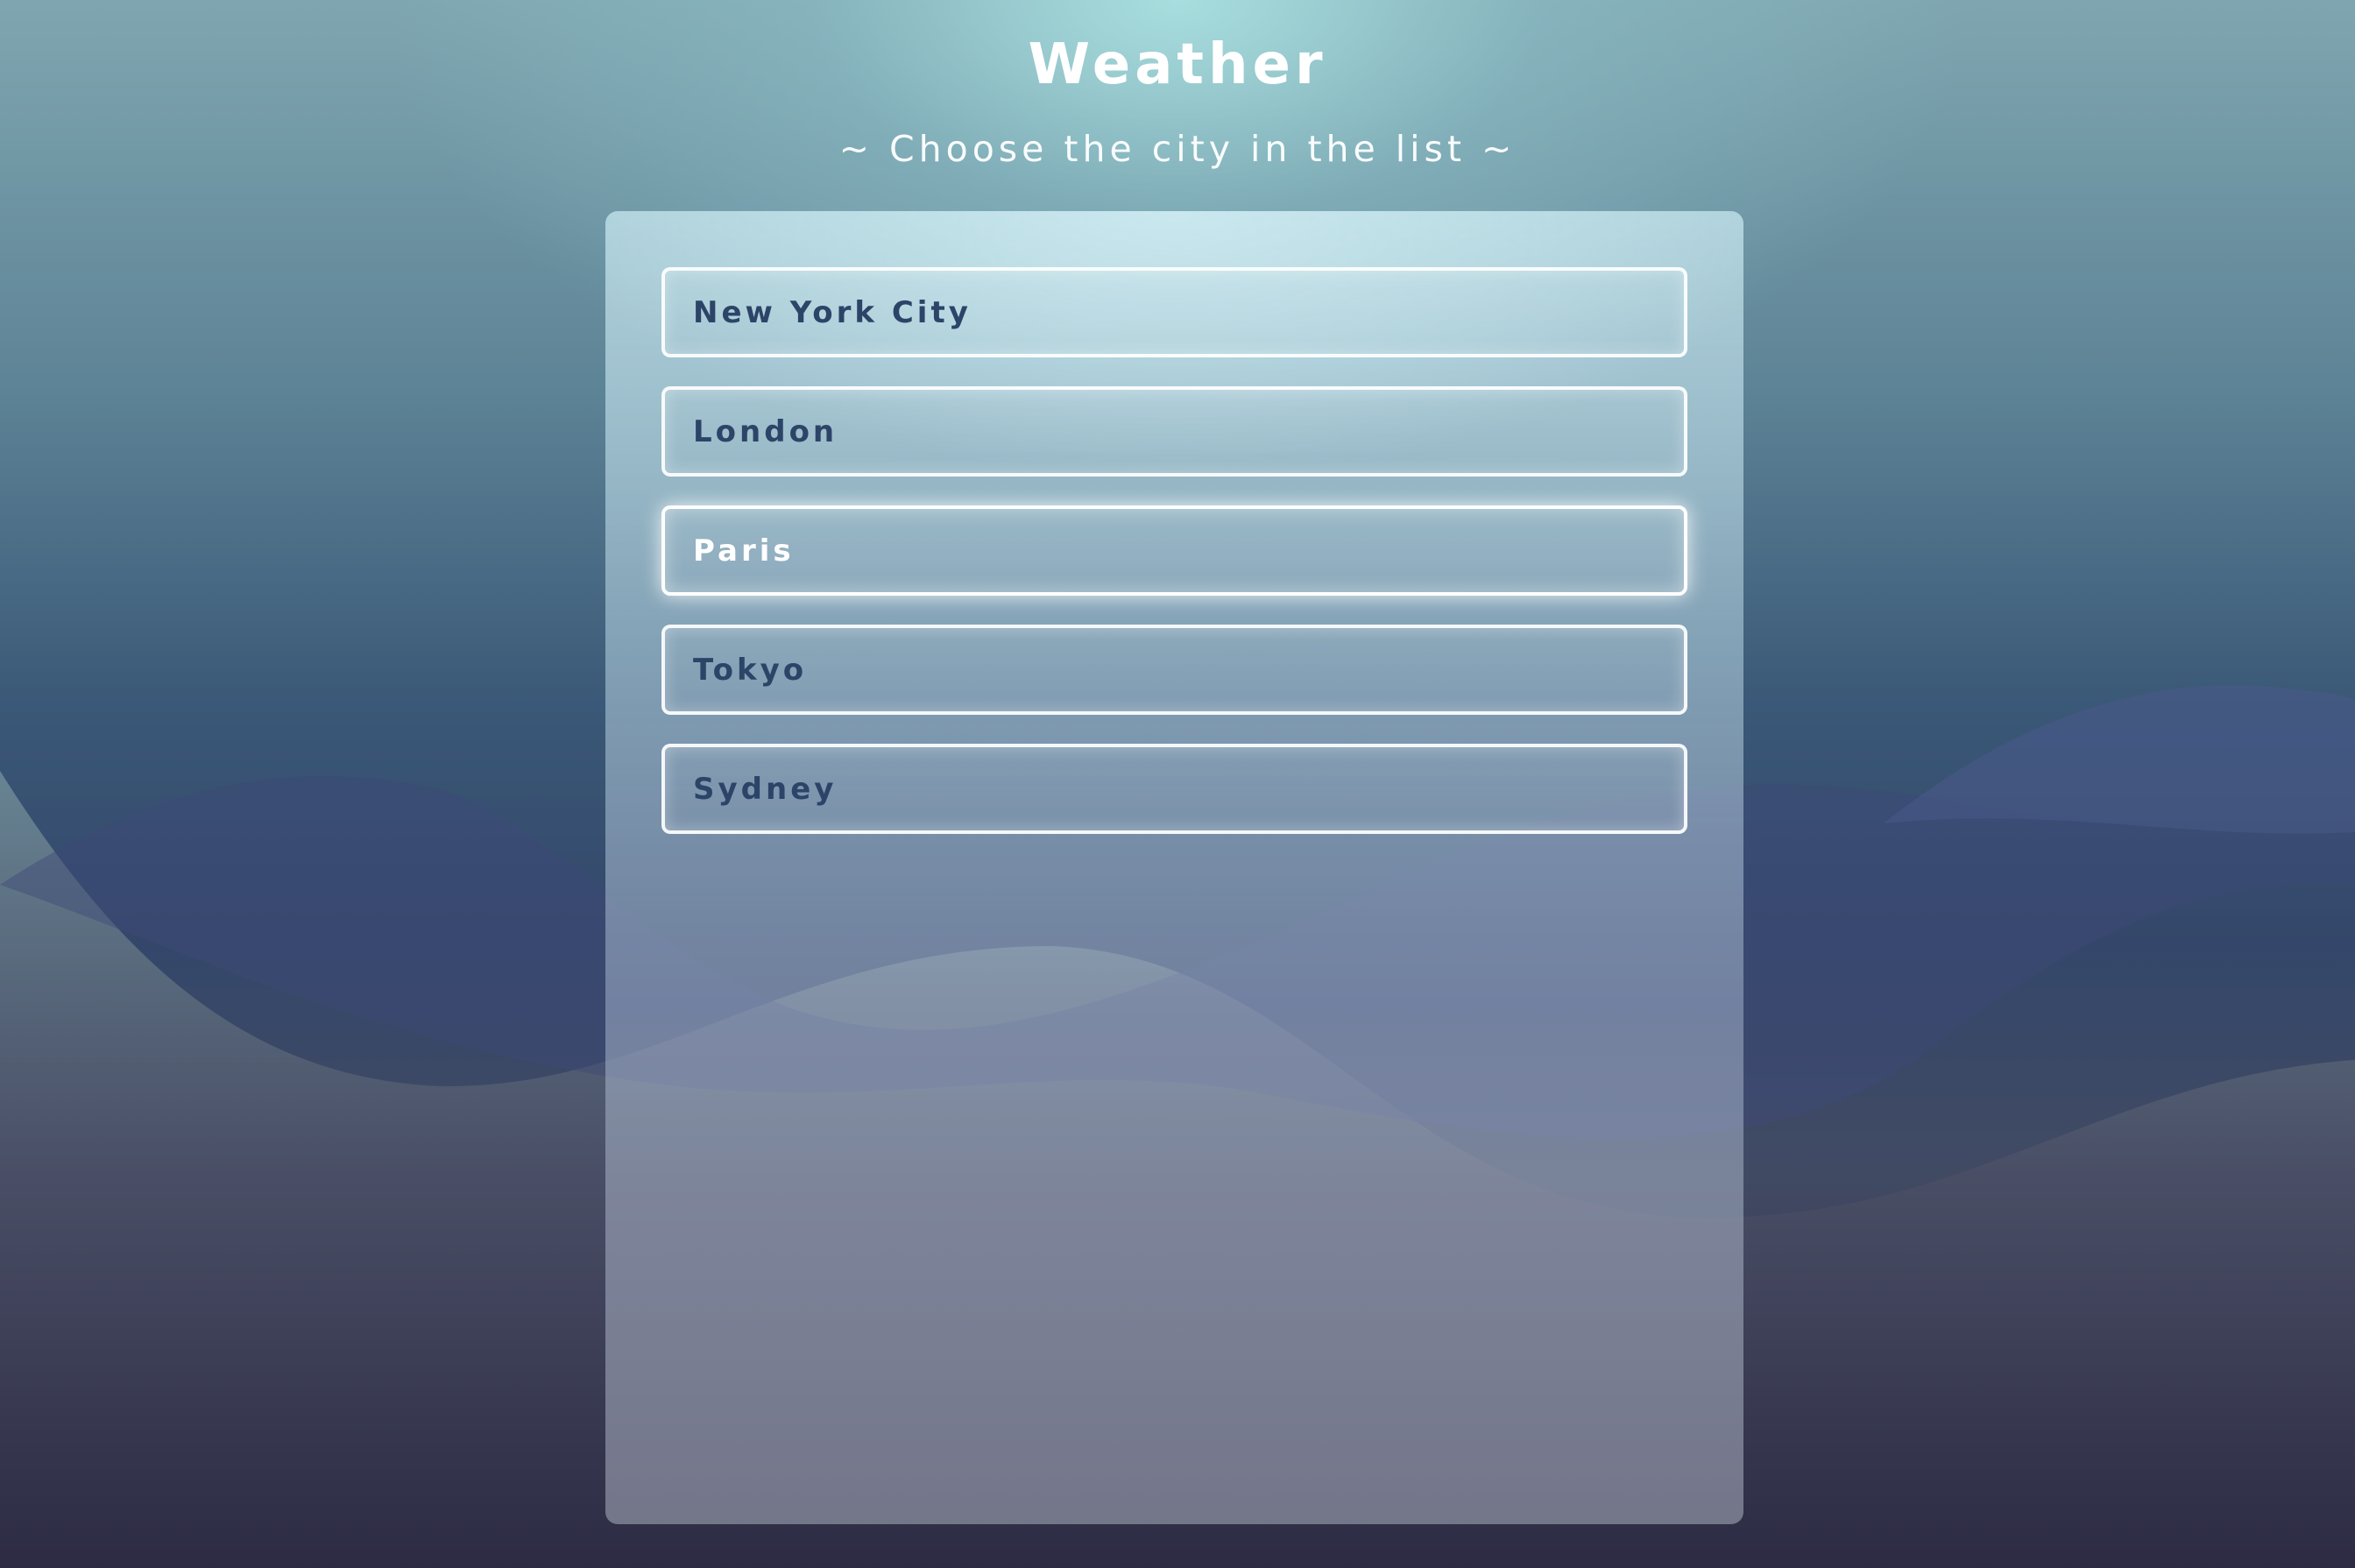  I want to click on page-header: Weather ~ Choose the city in the list ~, so click(1177, 100).